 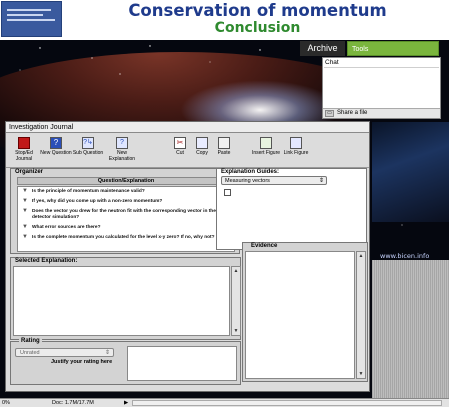 I want to click on justify-rating-label: Justify your rating here, so click(x=82, y=362).